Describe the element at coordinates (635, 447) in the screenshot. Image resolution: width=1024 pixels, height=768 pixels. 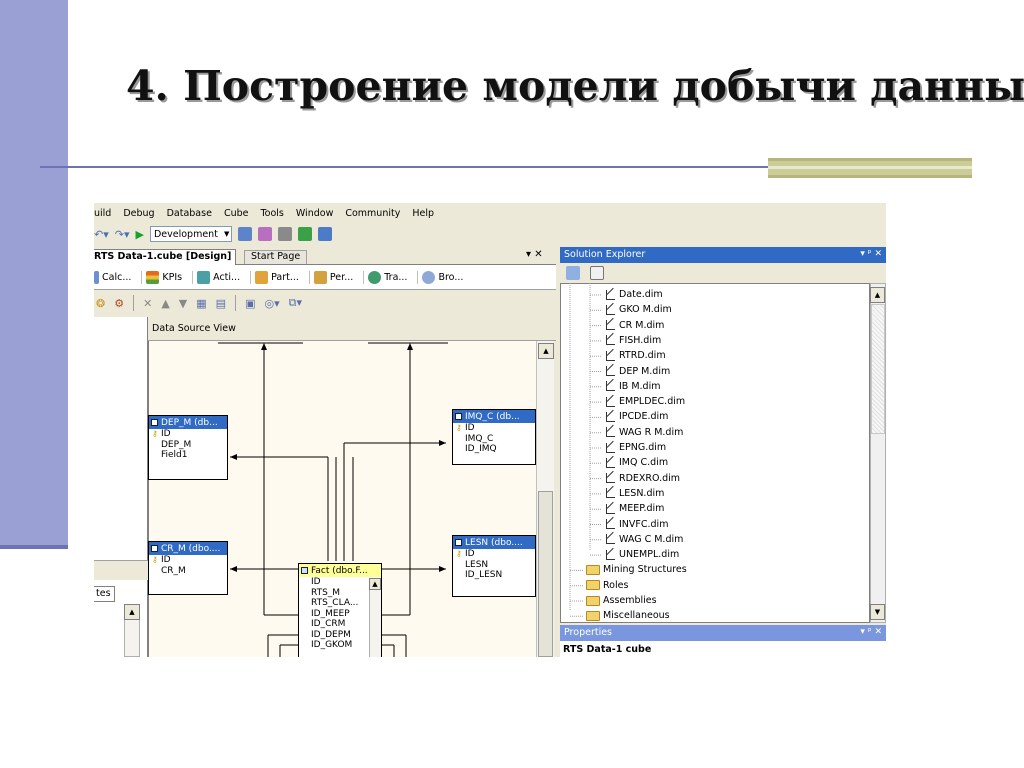
I see `tree-item-dimension: EPNG.dim` at that location.